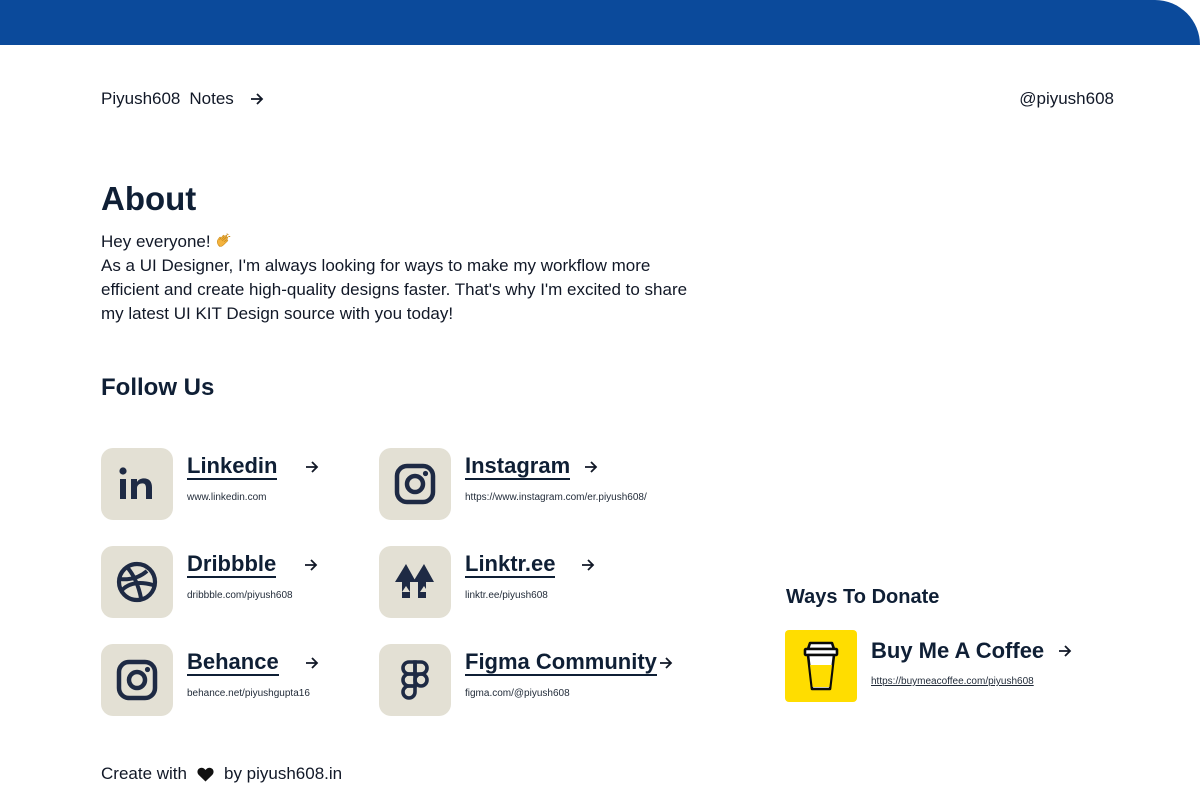 The image size is (1200, 800). I want to click on brand-link: Piyush608, so click(140, 99).